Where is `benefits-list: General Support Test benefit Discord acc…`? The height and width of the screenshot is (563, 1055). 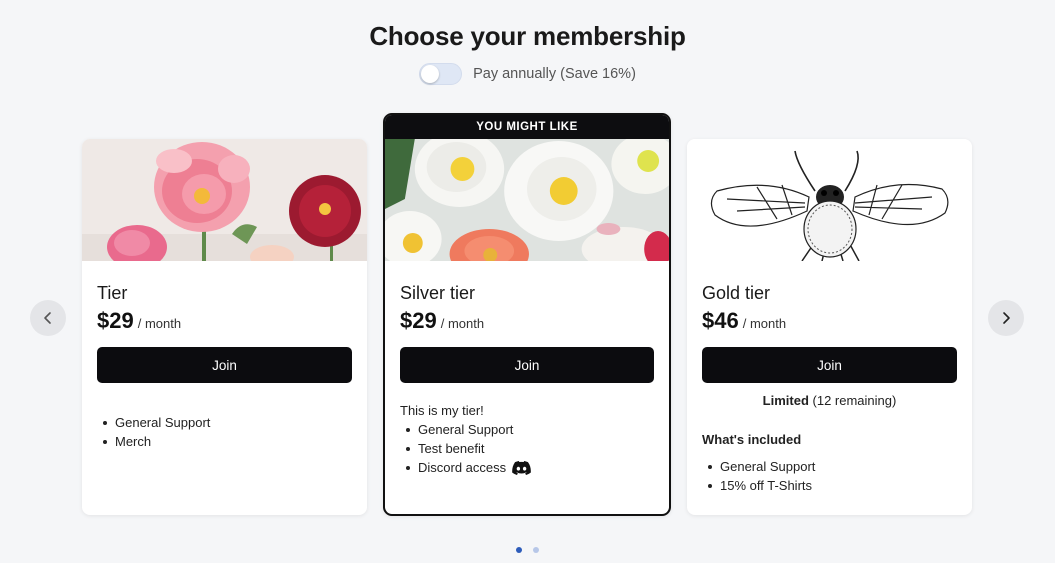 benefits-list: General Support Test benefit Discord acc… is located at coordinates (527, 448).